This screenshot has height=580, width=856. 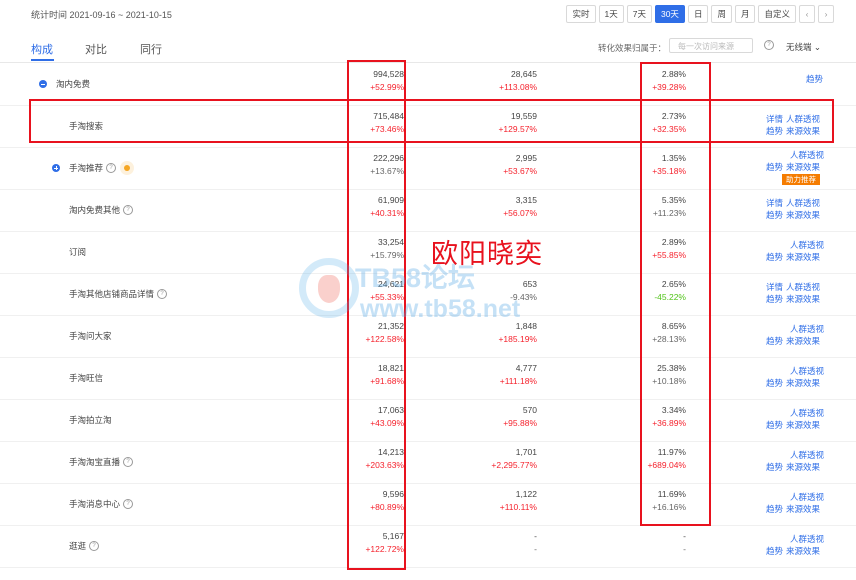 What do you see at coordinates (671, 494) in the screenshot?
I see `rate-value: 11.69%` at bounding box center [671, 494].